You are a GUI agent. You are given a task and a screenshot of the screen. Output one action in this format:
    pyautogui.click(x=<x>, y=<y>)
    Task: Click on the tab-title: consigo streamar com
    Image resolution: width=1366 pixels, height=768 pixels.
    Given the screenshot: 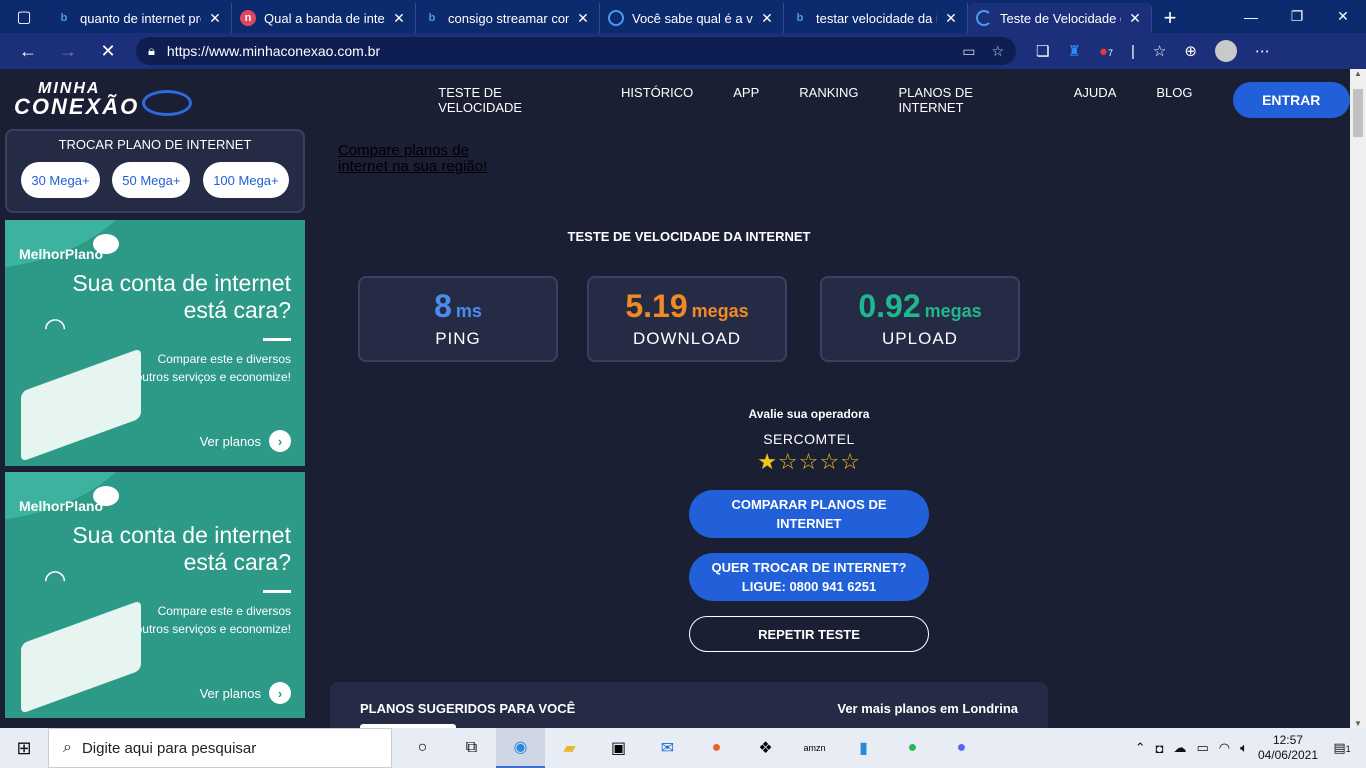 What is the action you would take?
    pyautogui.click(x=508, y=18)
    